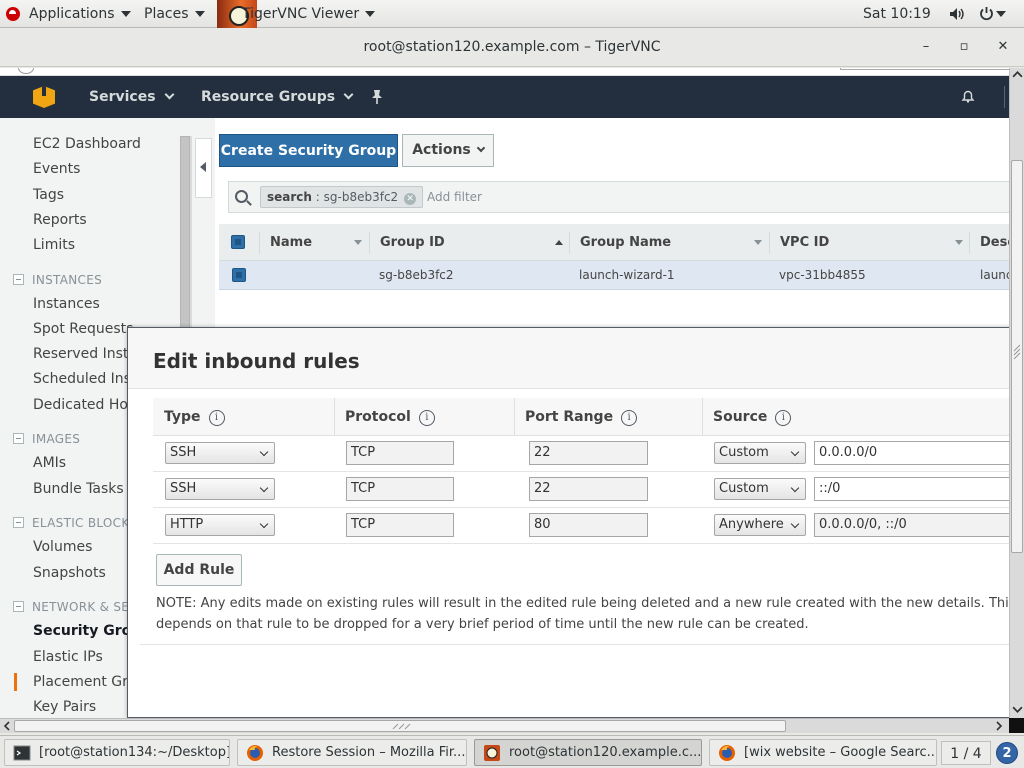 Image resolution: width=1024 pixels, height=768 pixels. Describe the element at coordinates (986, 13) in the screenshot. I see `power-icon` at that location.